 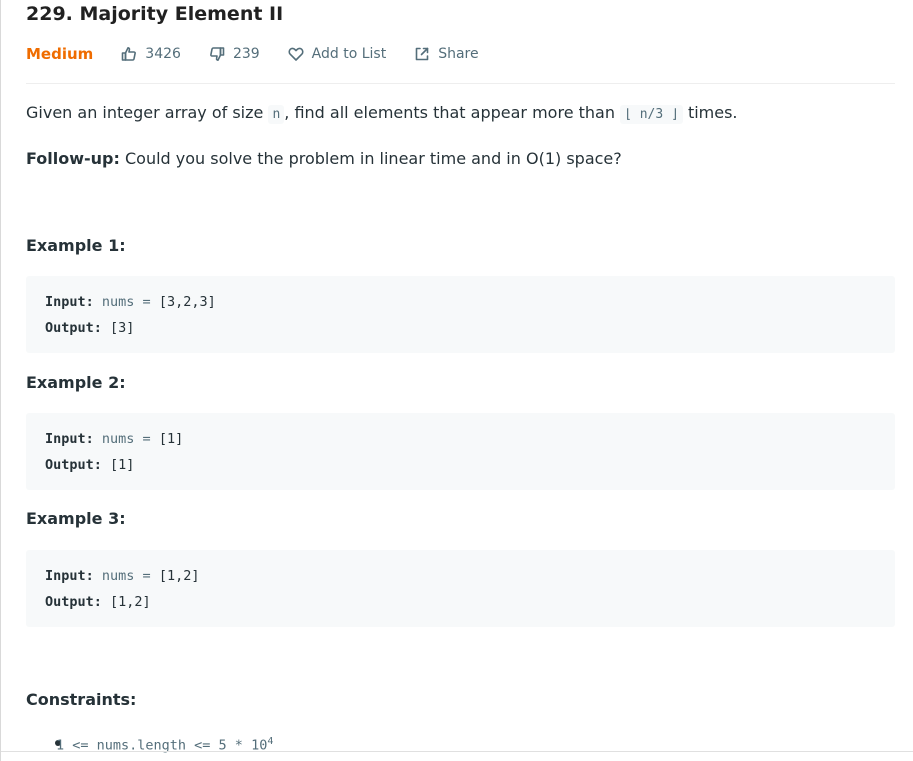 I want to click on panel-bottom-border, so click(x=457, y=751).